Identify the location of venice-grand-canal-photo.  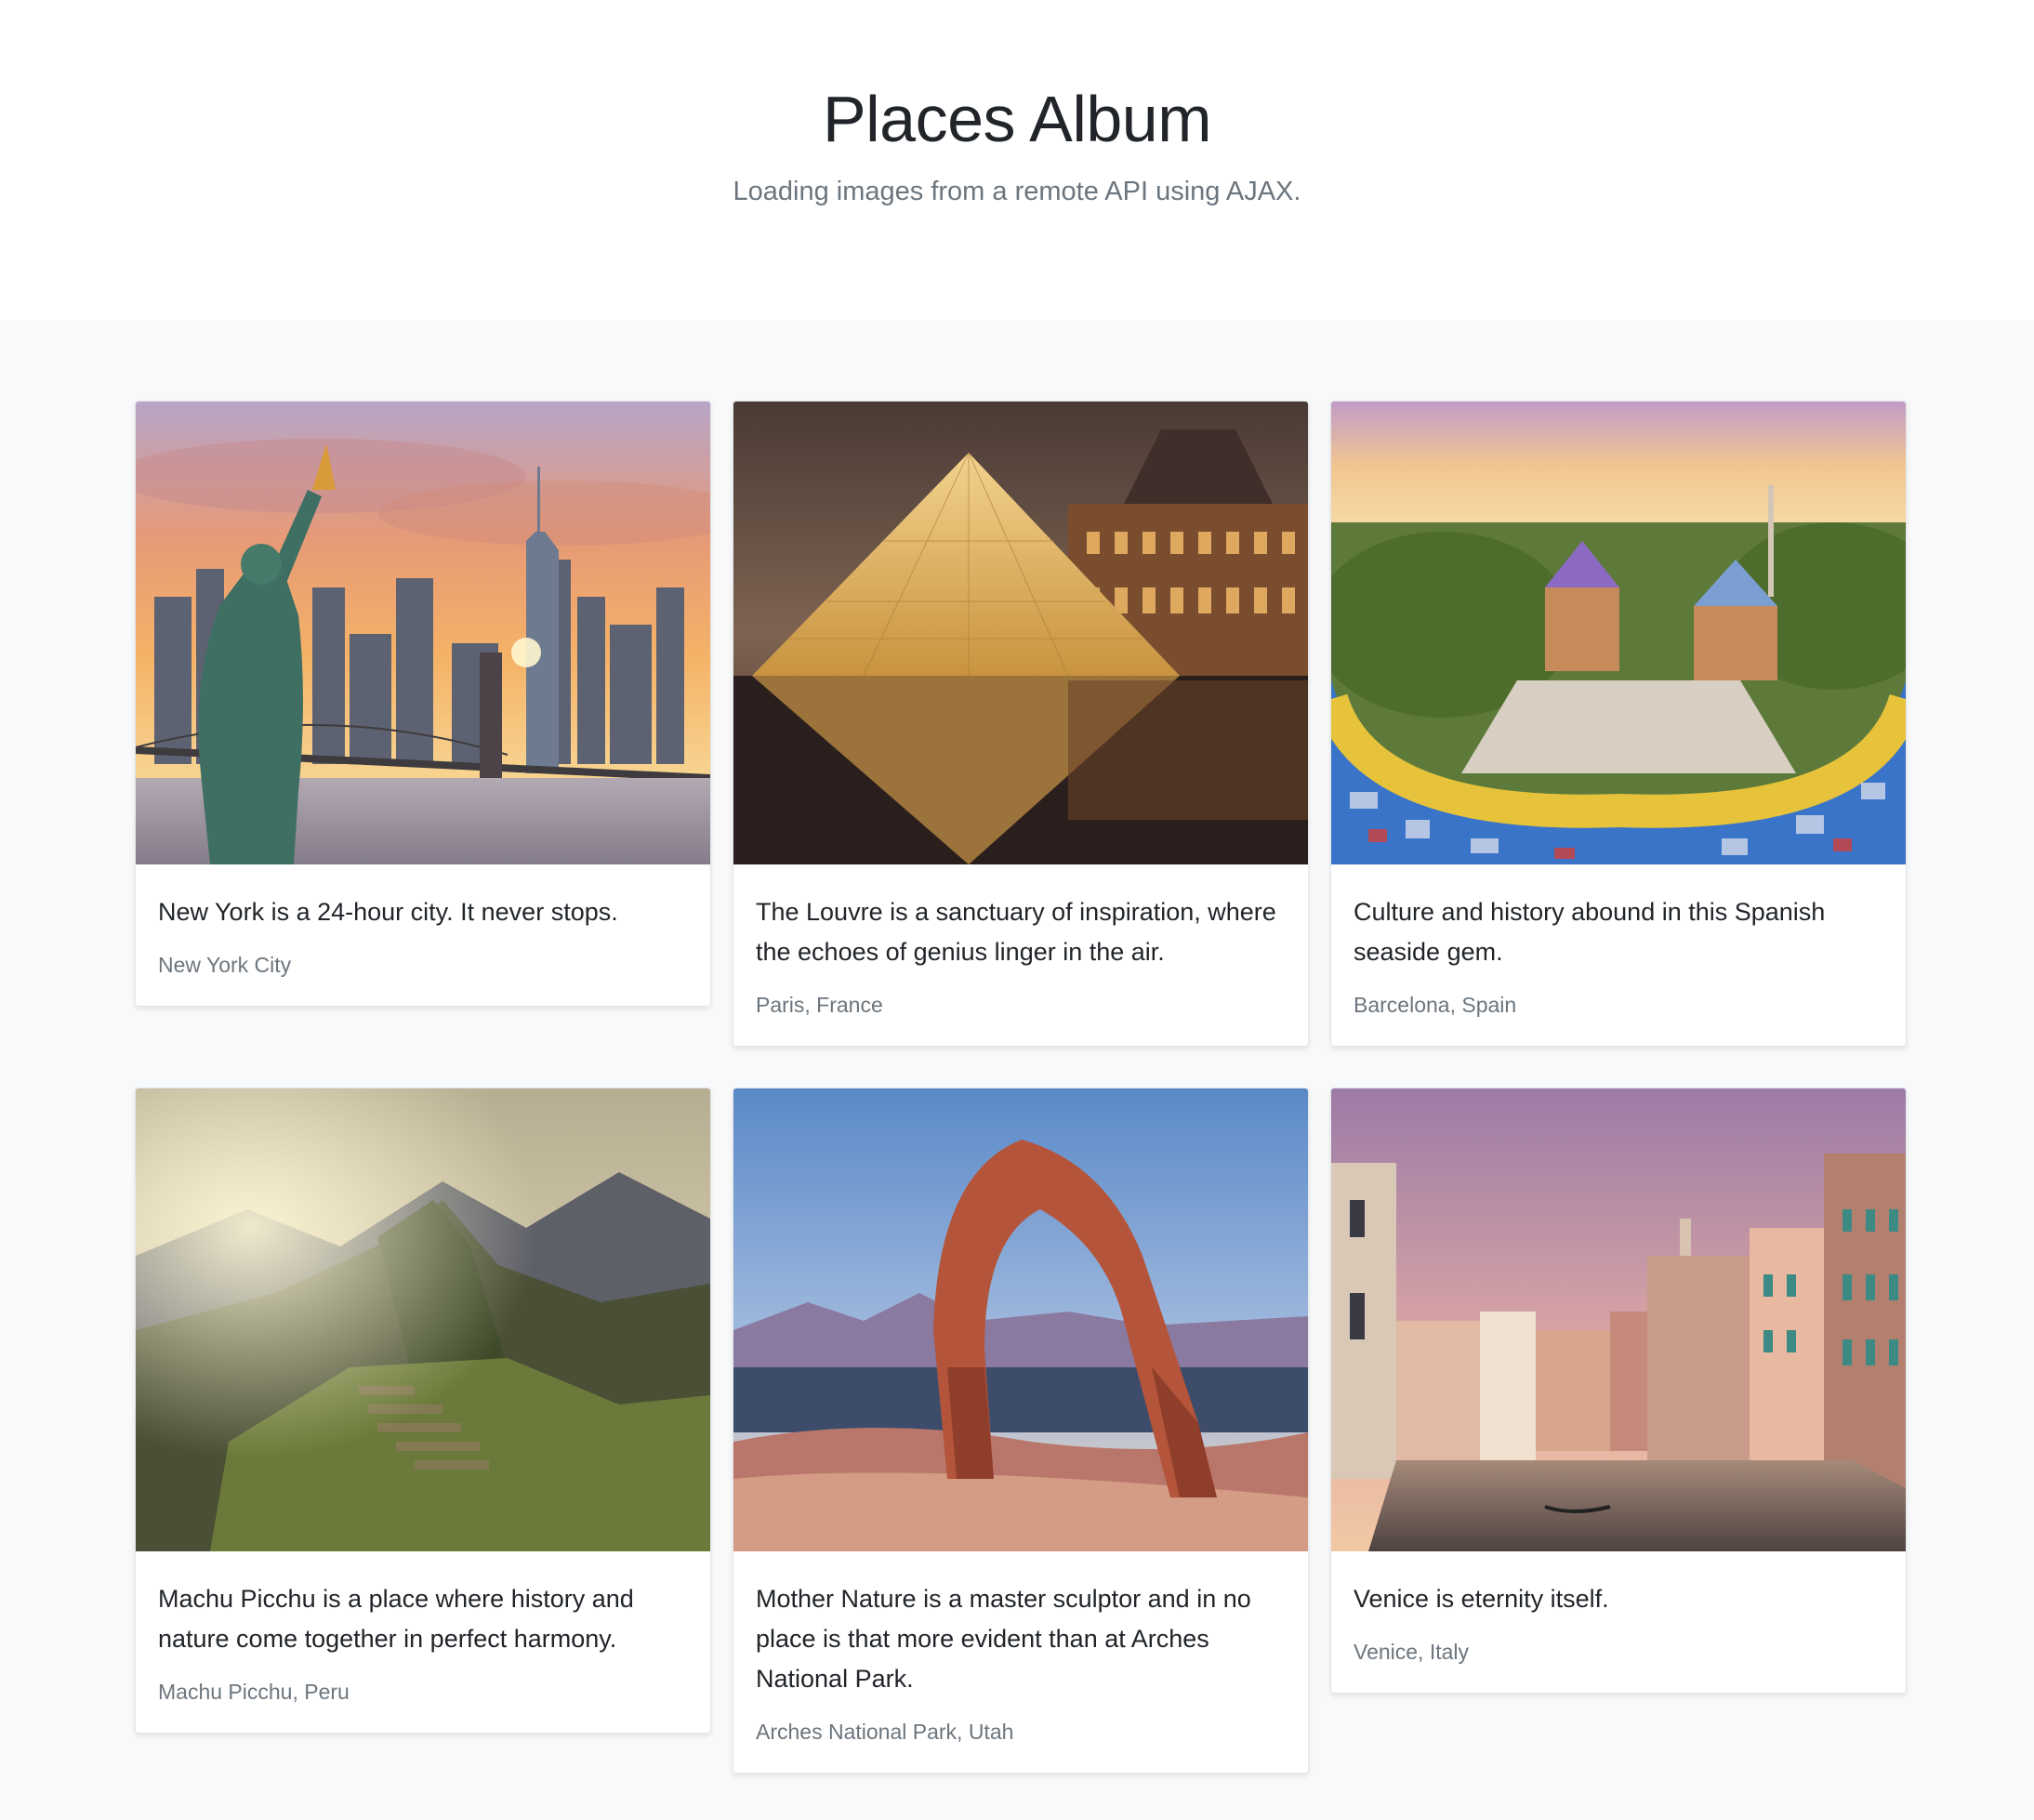
(1619, 1319).